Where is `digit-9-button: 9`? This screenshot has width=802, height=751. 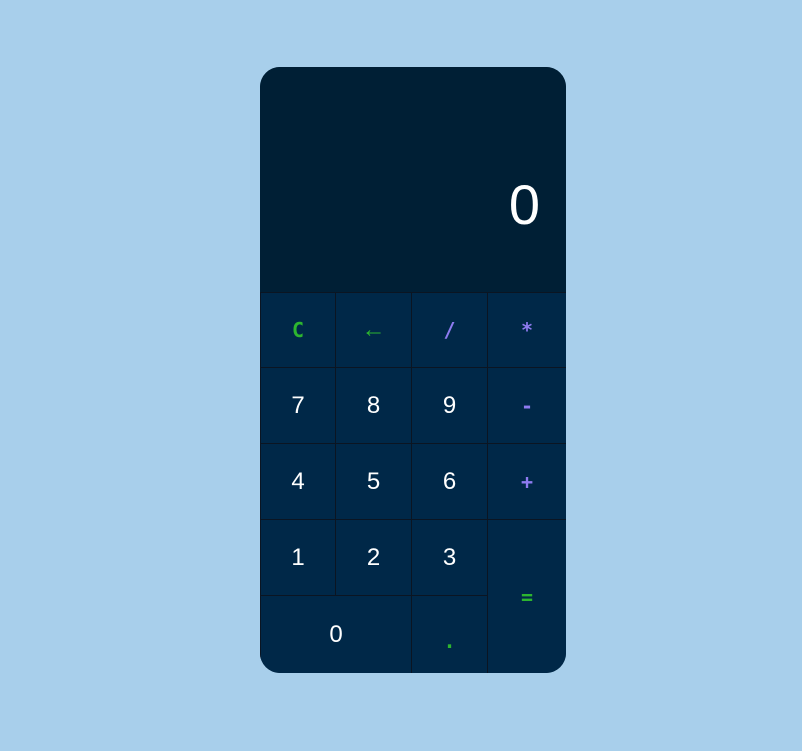
digit-9-button: 9 is located at coordinates (450, 406).